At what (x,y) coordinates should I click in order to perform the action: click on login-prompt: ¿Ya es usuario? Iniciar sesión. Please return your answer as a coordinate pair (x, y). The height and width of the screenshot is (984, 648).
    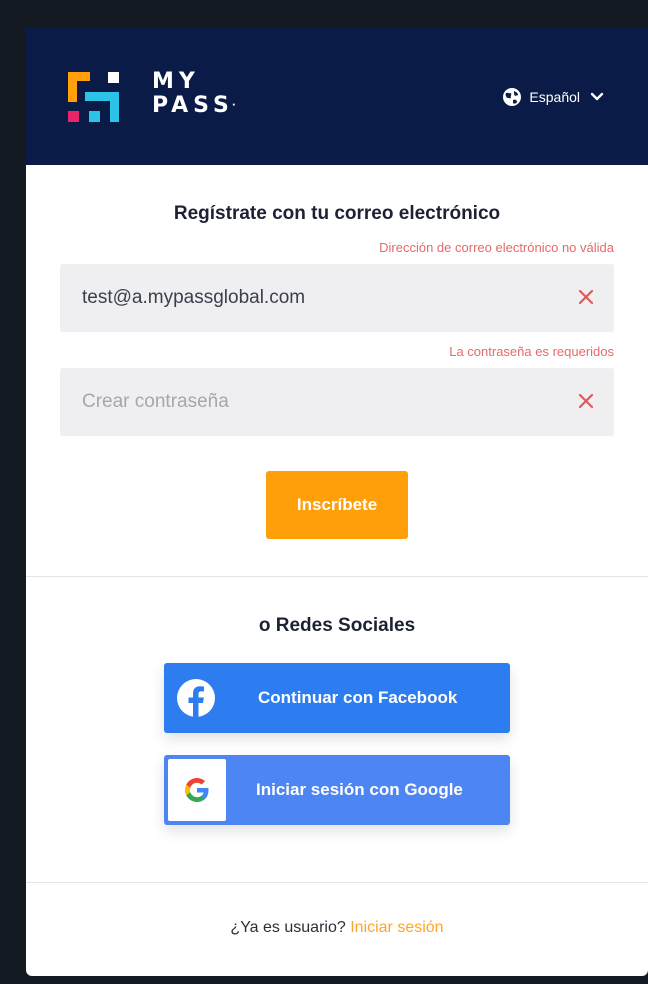
    Looking at the image, I should click on (337, 928).